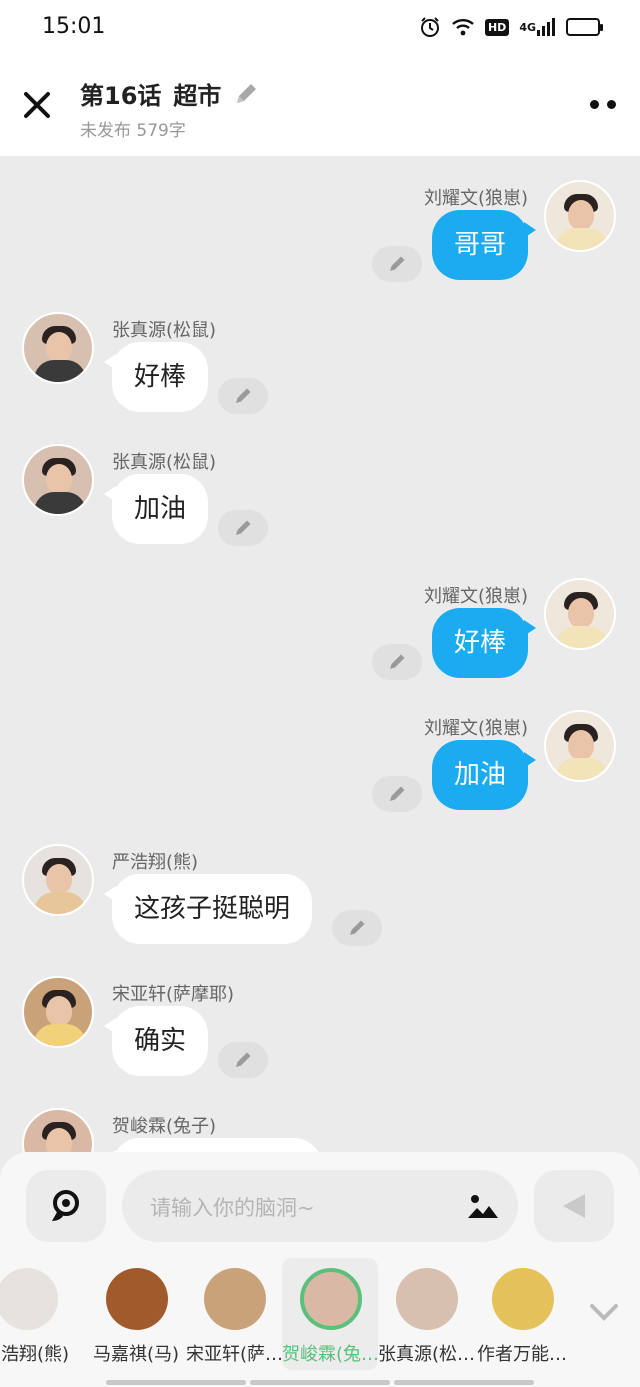  Describe the element at coordinates (604, 1312) in the screenshot. I see `chevron-down-icon` at that location.